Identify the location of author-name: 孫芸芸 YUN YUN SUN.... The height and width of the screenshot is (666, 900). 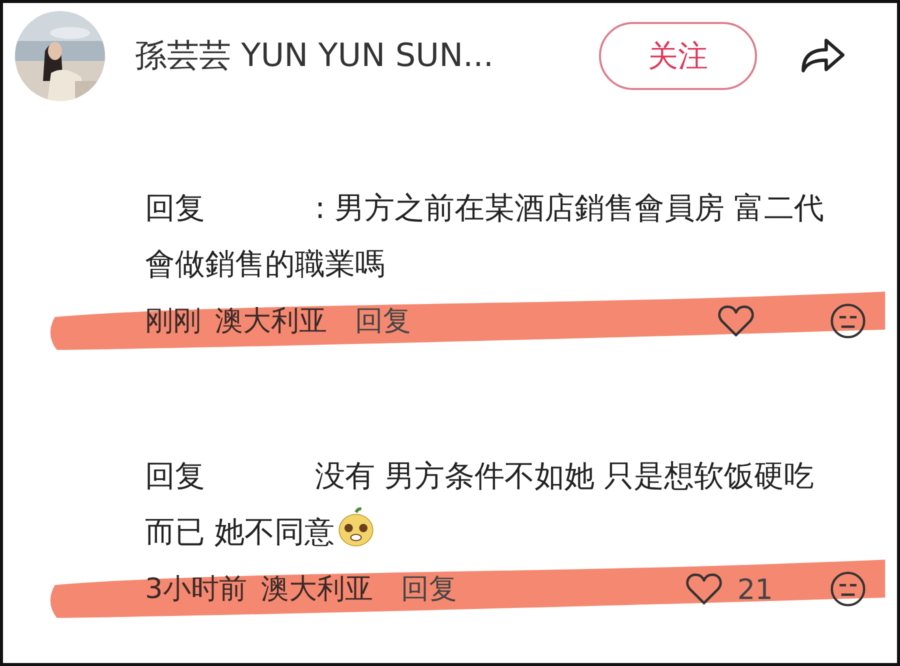
(315, 55).